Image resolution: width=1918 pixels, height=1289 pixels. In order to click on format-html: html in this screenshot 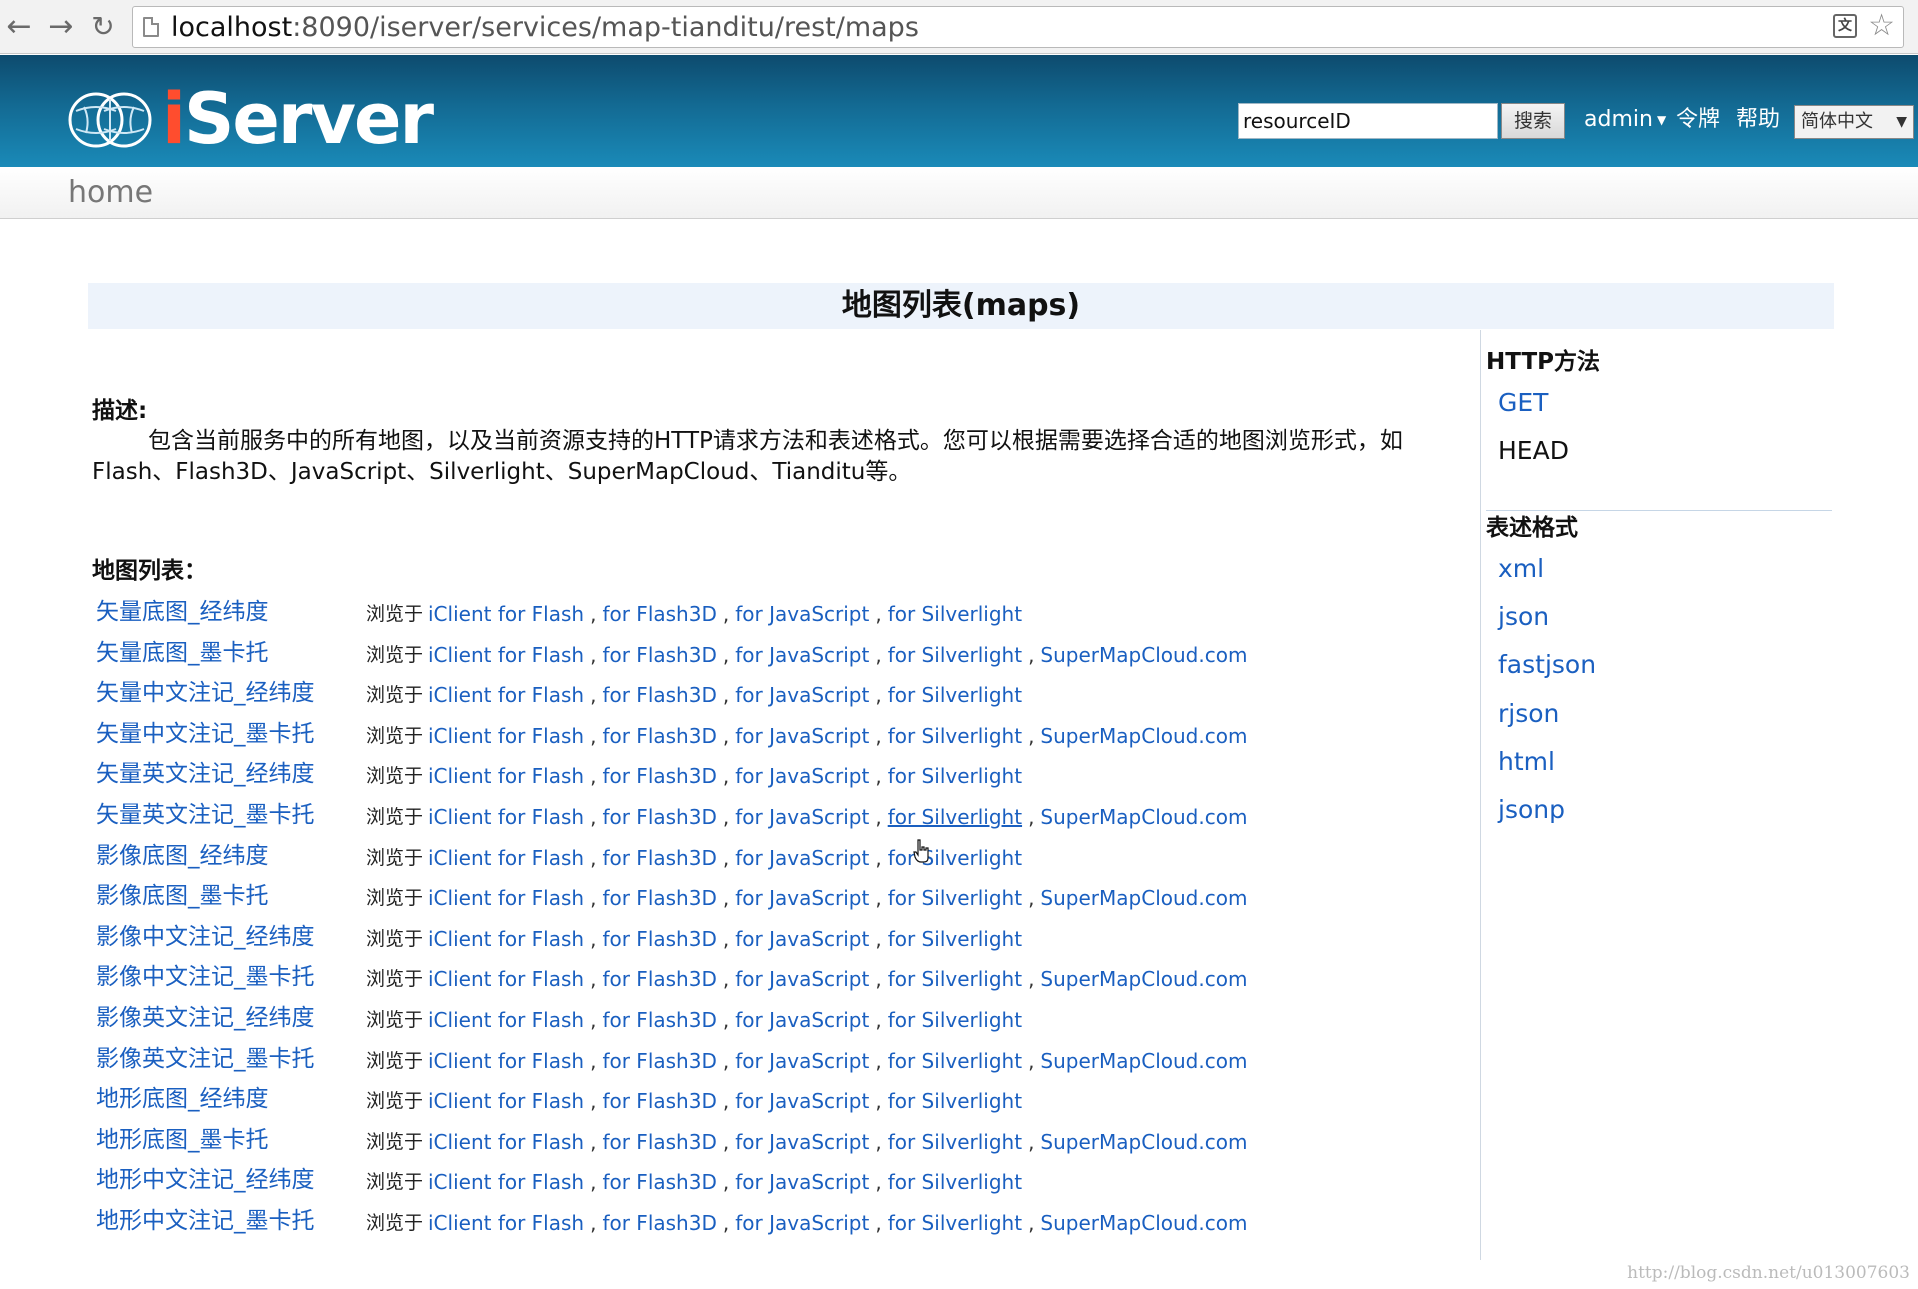, I will do `click(1526, 762)`.